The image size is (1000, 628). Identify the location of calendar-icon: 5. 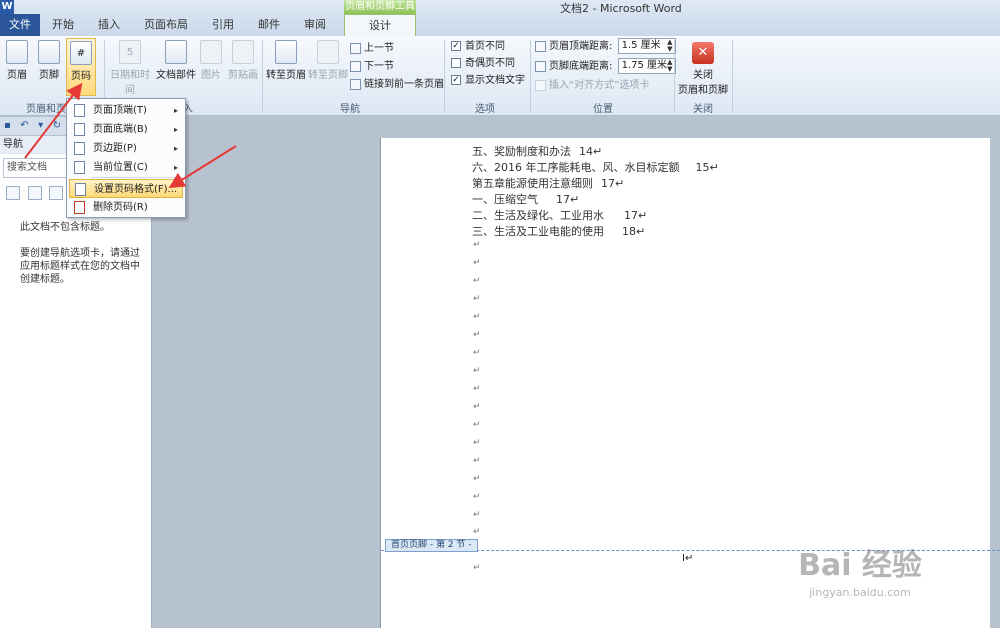
(130, 52).